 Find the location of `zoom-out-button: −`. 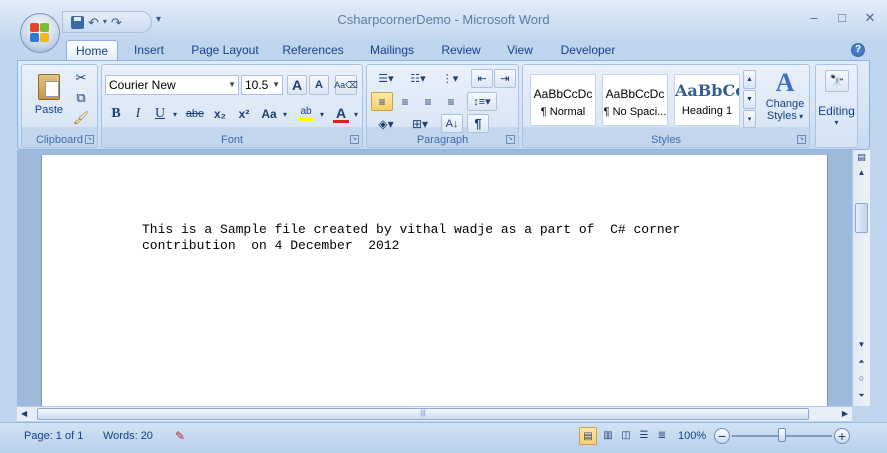

zoom-out-button: − is located at coordinates (722, 436).